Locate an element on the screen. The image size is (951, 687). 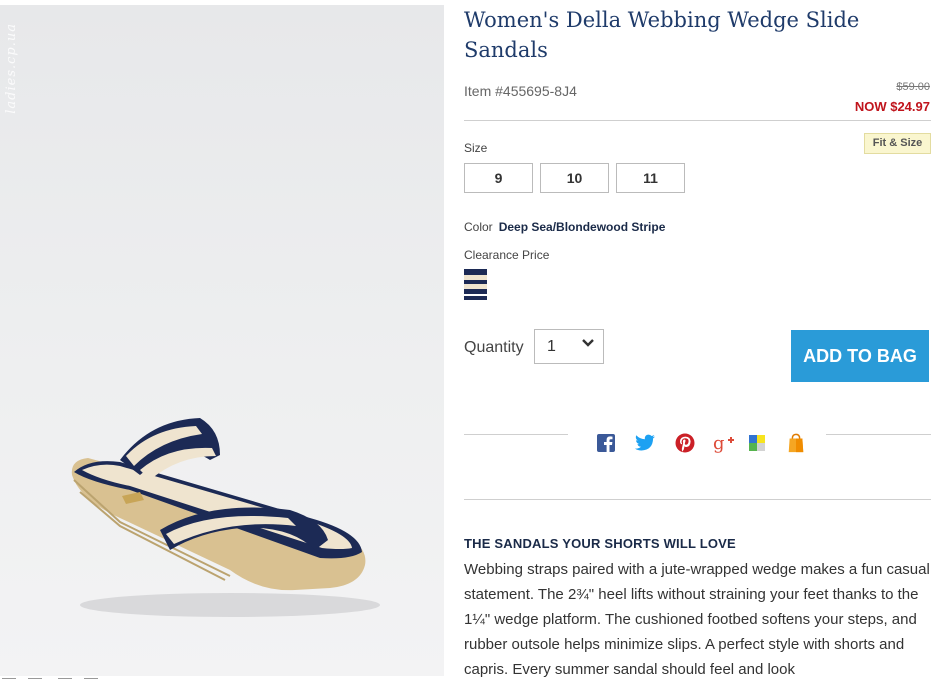
share-divider-left is located at coordinates (516, 434).